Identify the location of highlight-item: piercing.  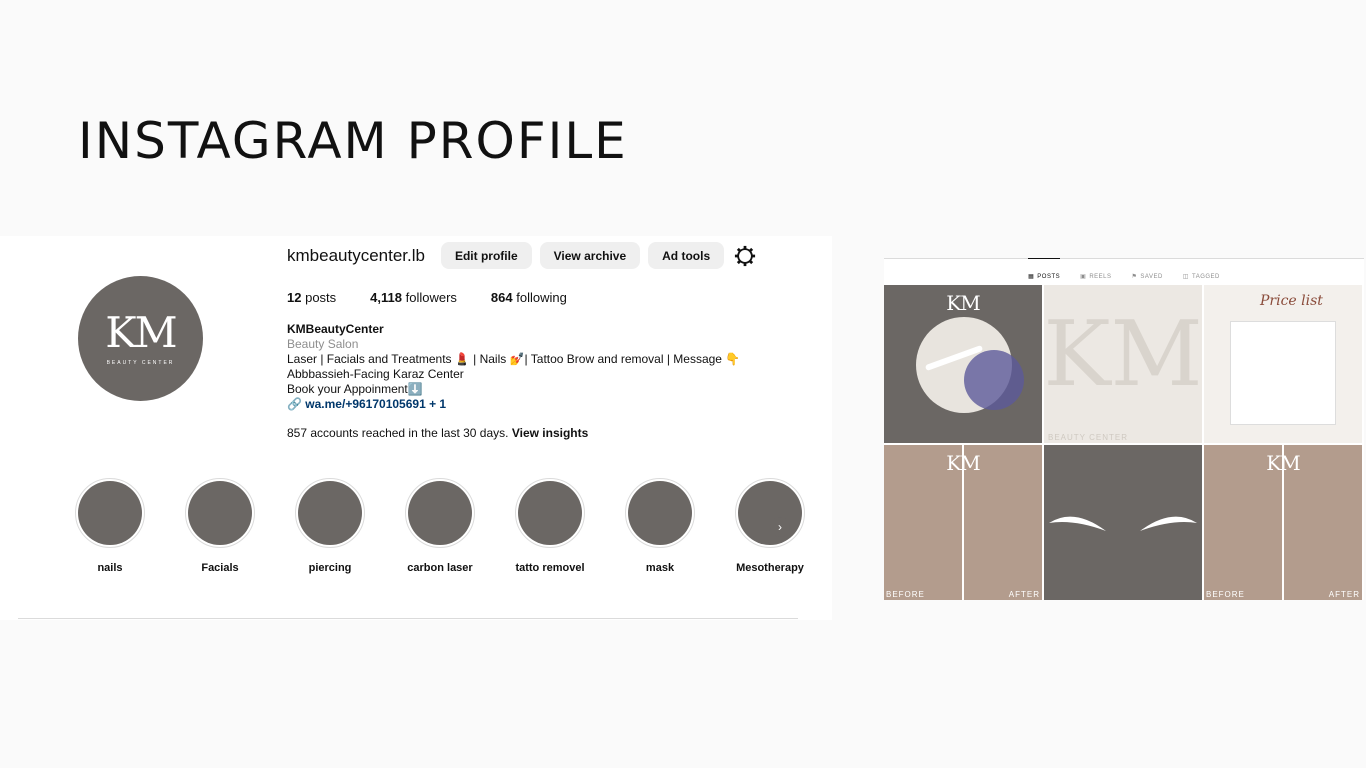
(330, 526).